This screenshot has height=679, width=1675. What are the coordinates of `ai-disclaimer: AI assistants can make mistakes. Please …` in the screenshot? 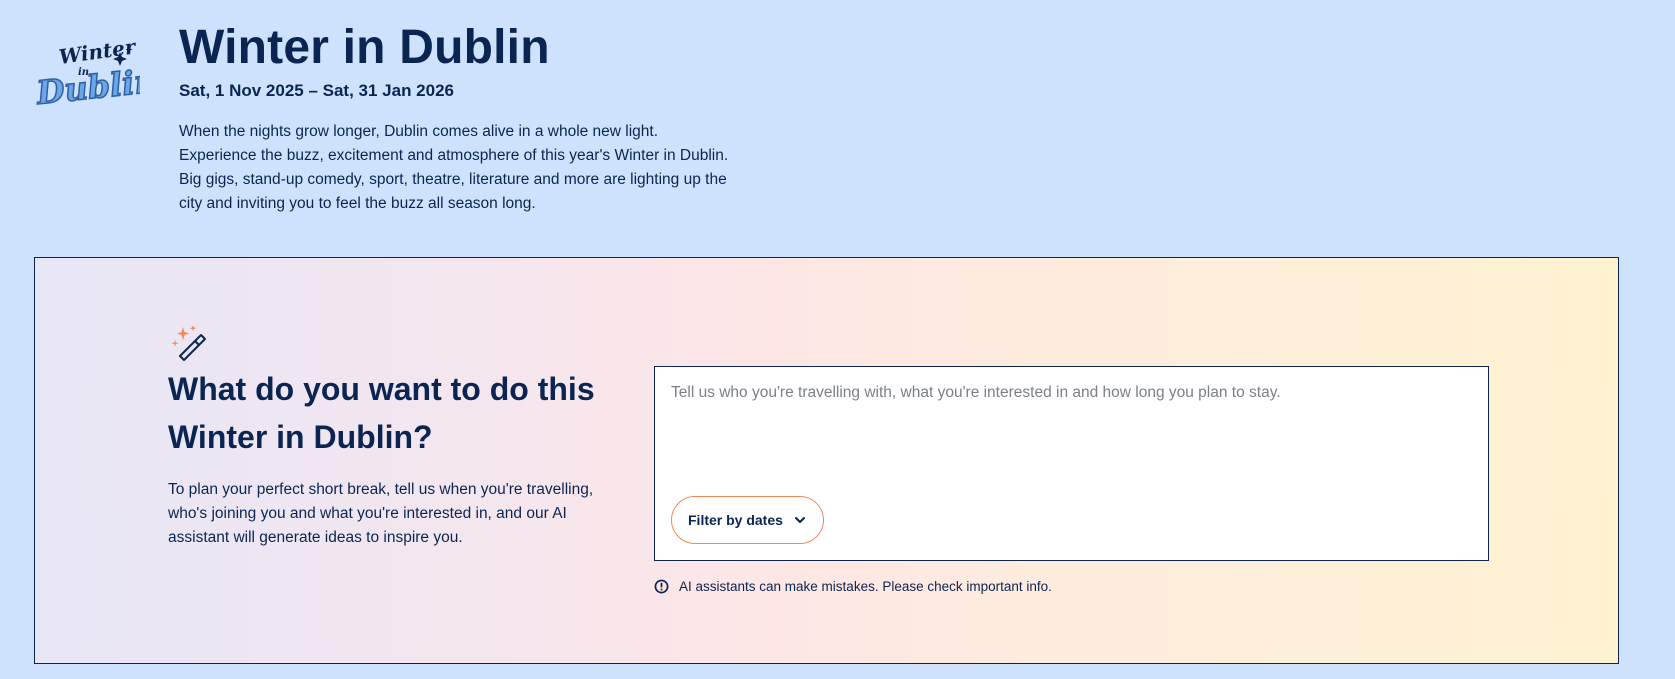 It's located at (853, 586).